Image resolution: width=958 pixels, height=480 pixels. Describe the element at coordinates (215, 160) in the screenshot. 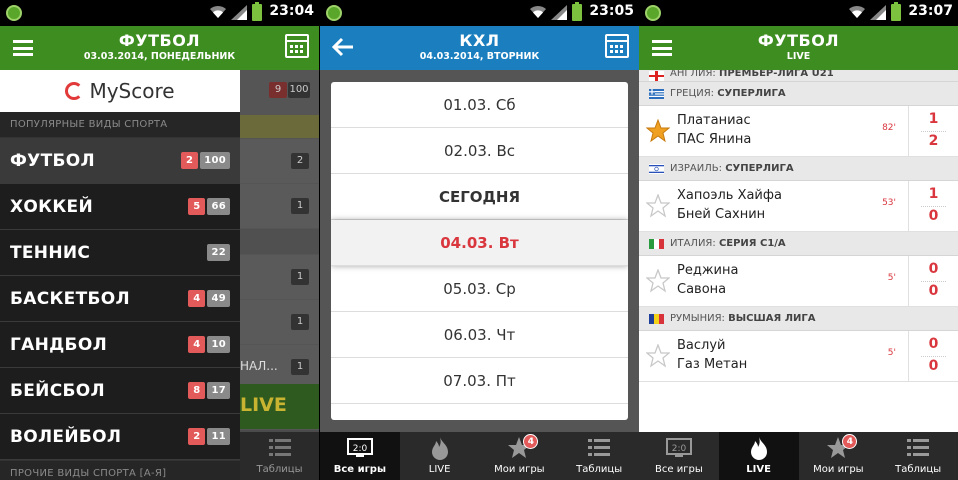

I see `total-count-badge: 100` at that location.